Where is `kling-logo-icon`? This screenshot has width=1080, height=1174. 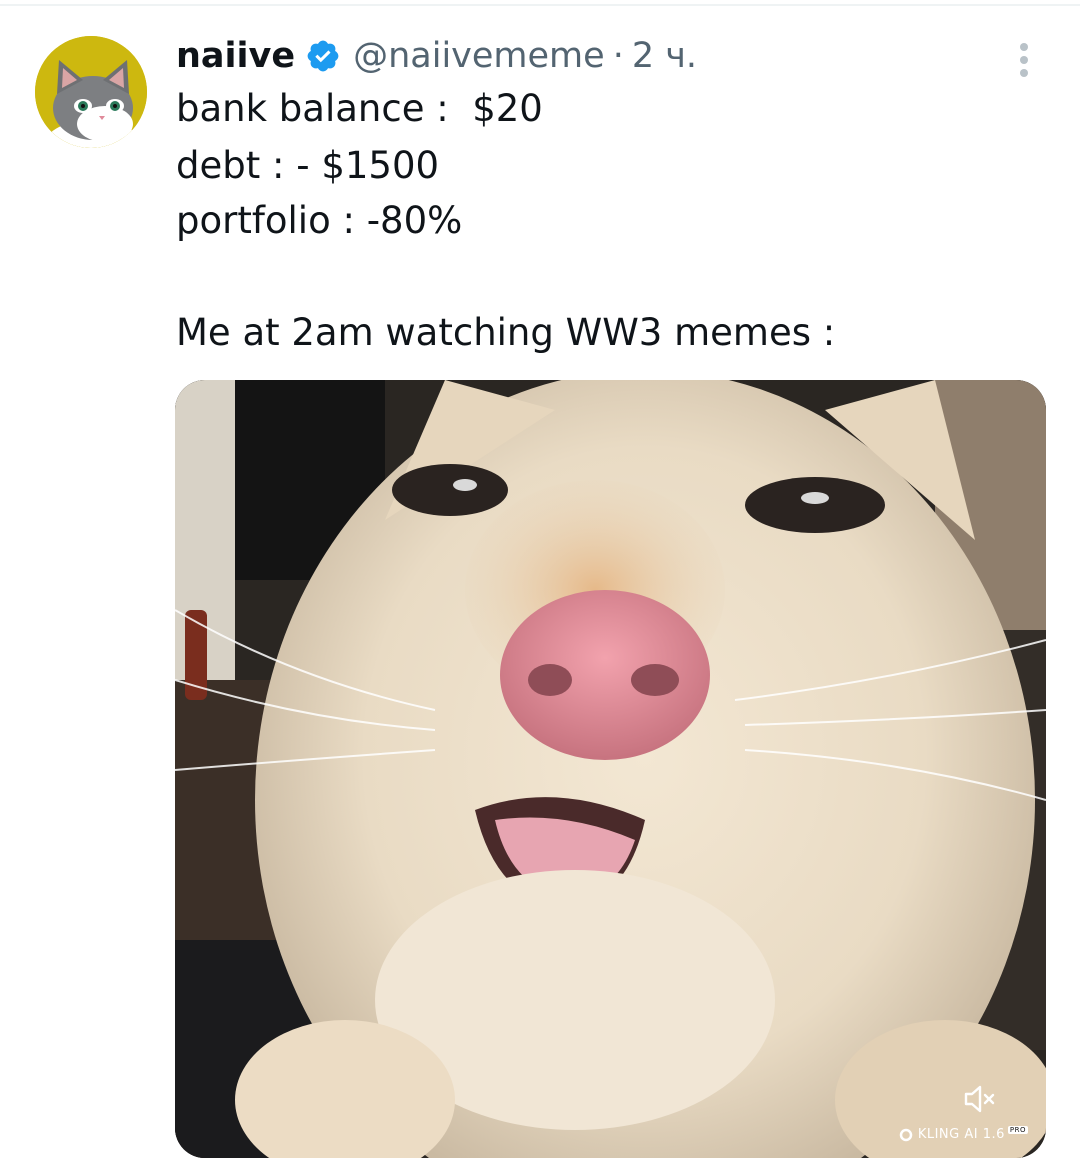 kling-logo-icon is located at coordinates (906, 1134).